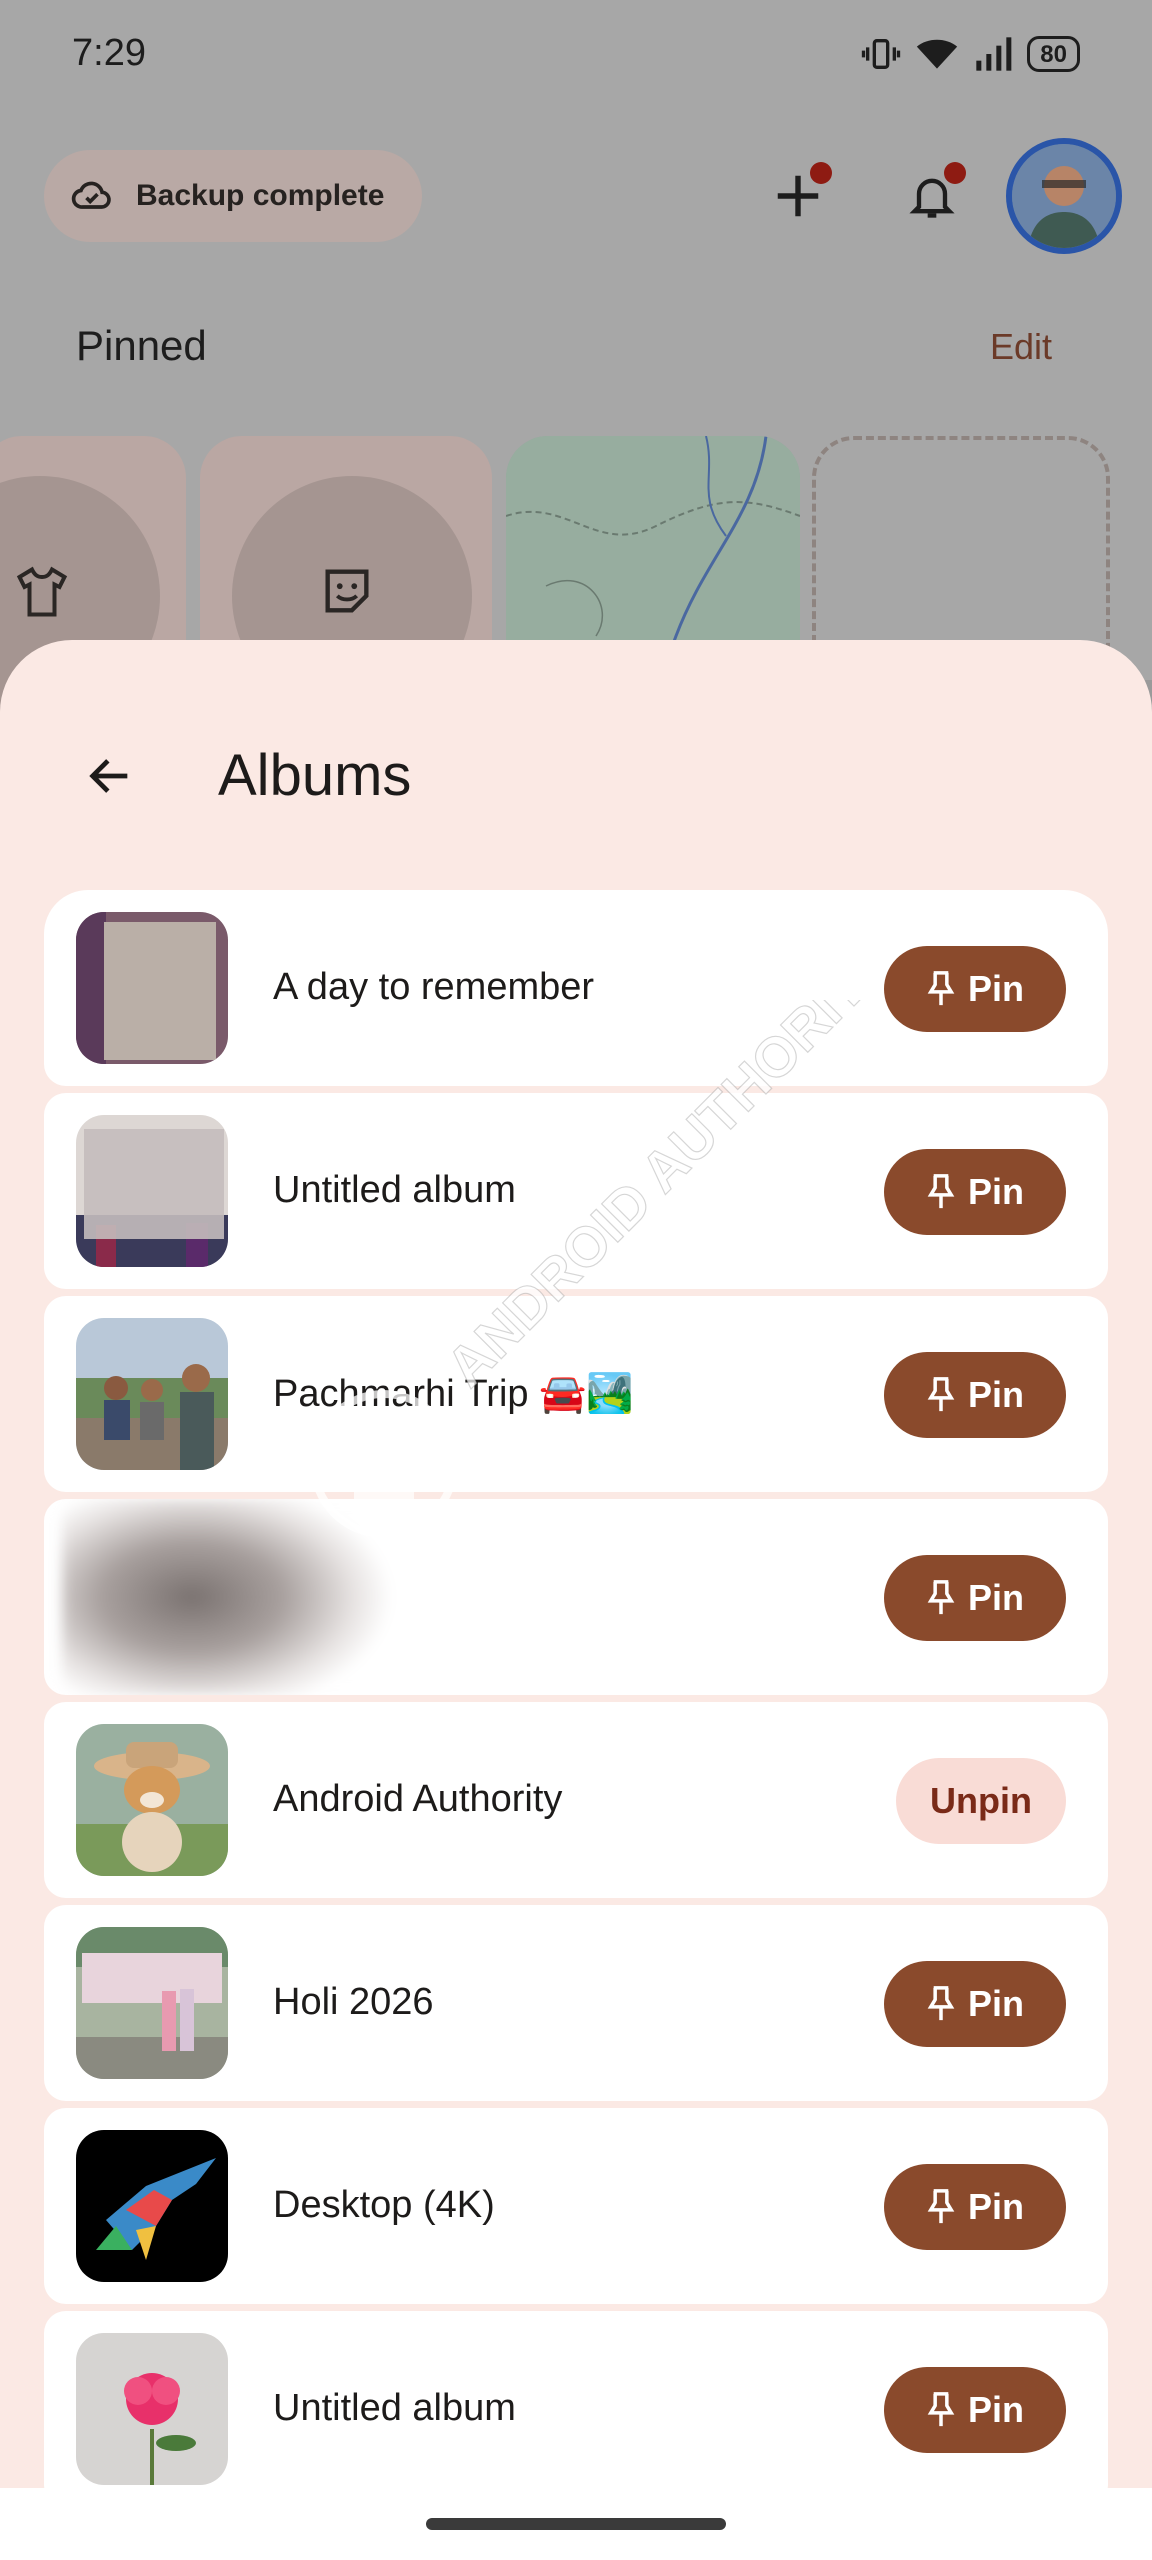  Describe the element at coordinates (576, 1800) in the screenshot. I see `album-row: Android Authority Unpin` at that location.